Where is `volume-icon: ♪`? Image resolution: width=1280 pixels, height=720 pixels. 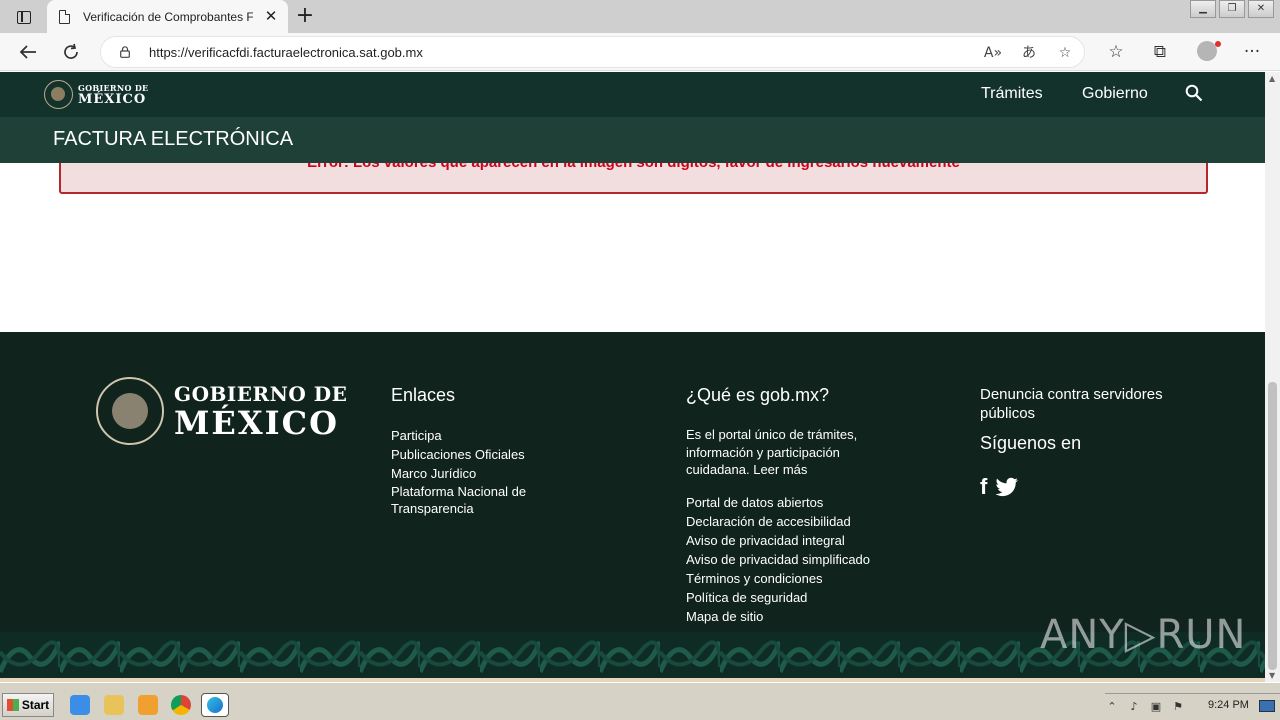 volume-icon: ♪ is located at coordinates (1134, 707).